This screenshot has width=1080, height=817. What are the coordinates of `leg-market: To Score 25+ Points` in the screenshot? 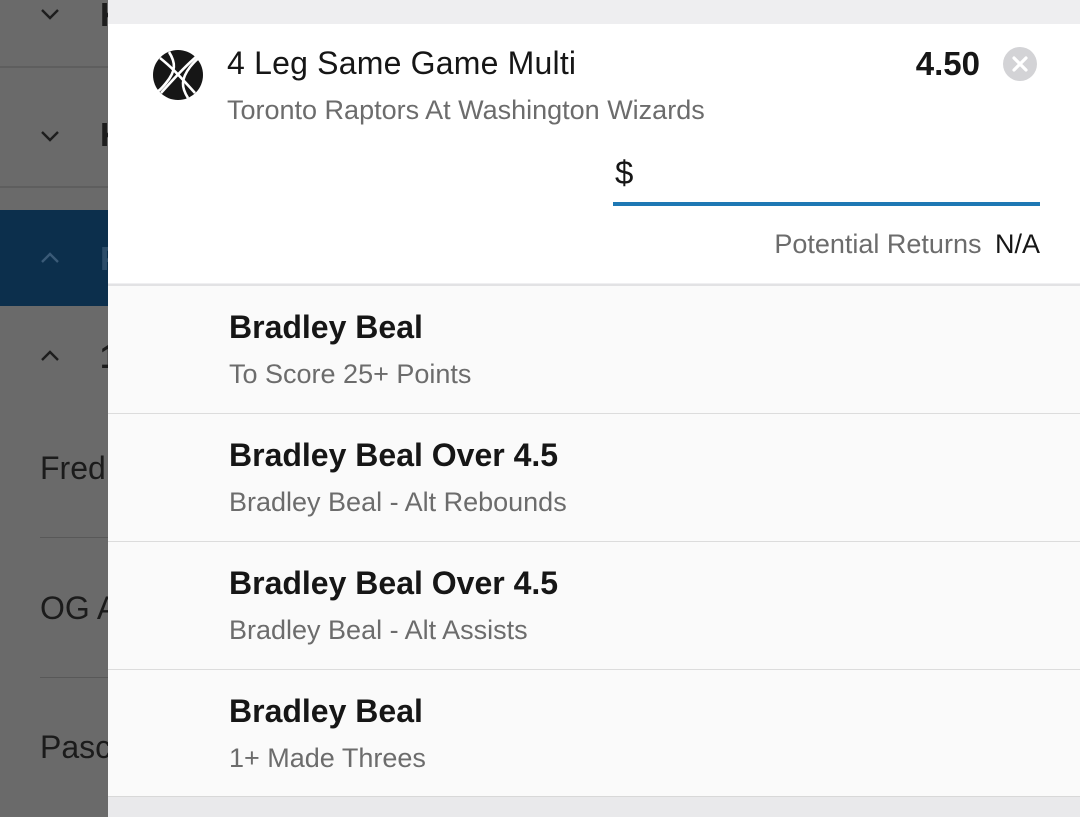 It's located at (350, 374).